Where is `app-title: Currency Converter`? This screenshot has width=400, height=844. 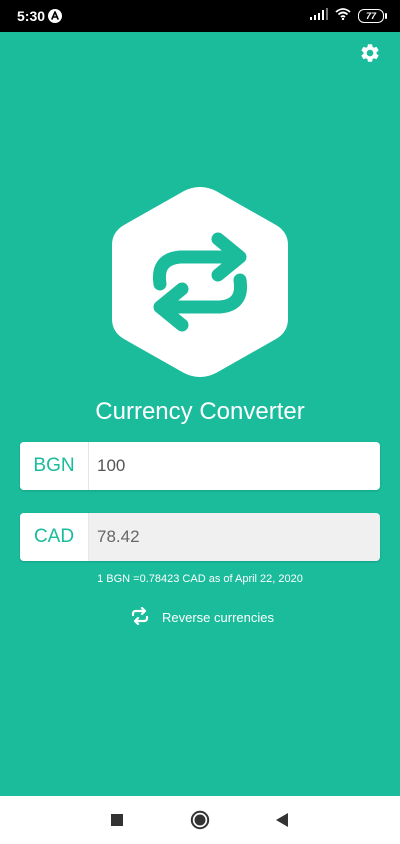 app-title: Currency Converter is located at coordinates (200, 411).